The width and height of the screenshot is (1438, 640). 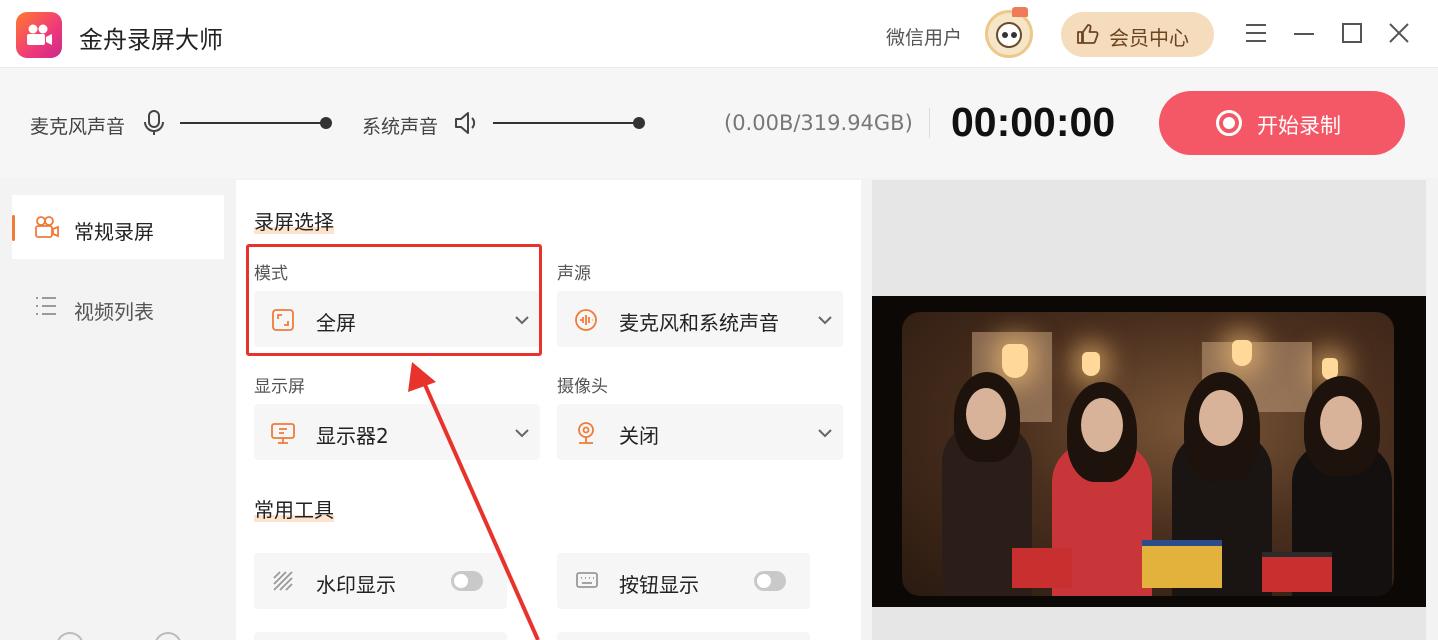 What do you see at coordinates (1257, 34) in the screenshot?
I see `menu-icon` at bounding box center [1257, 34].